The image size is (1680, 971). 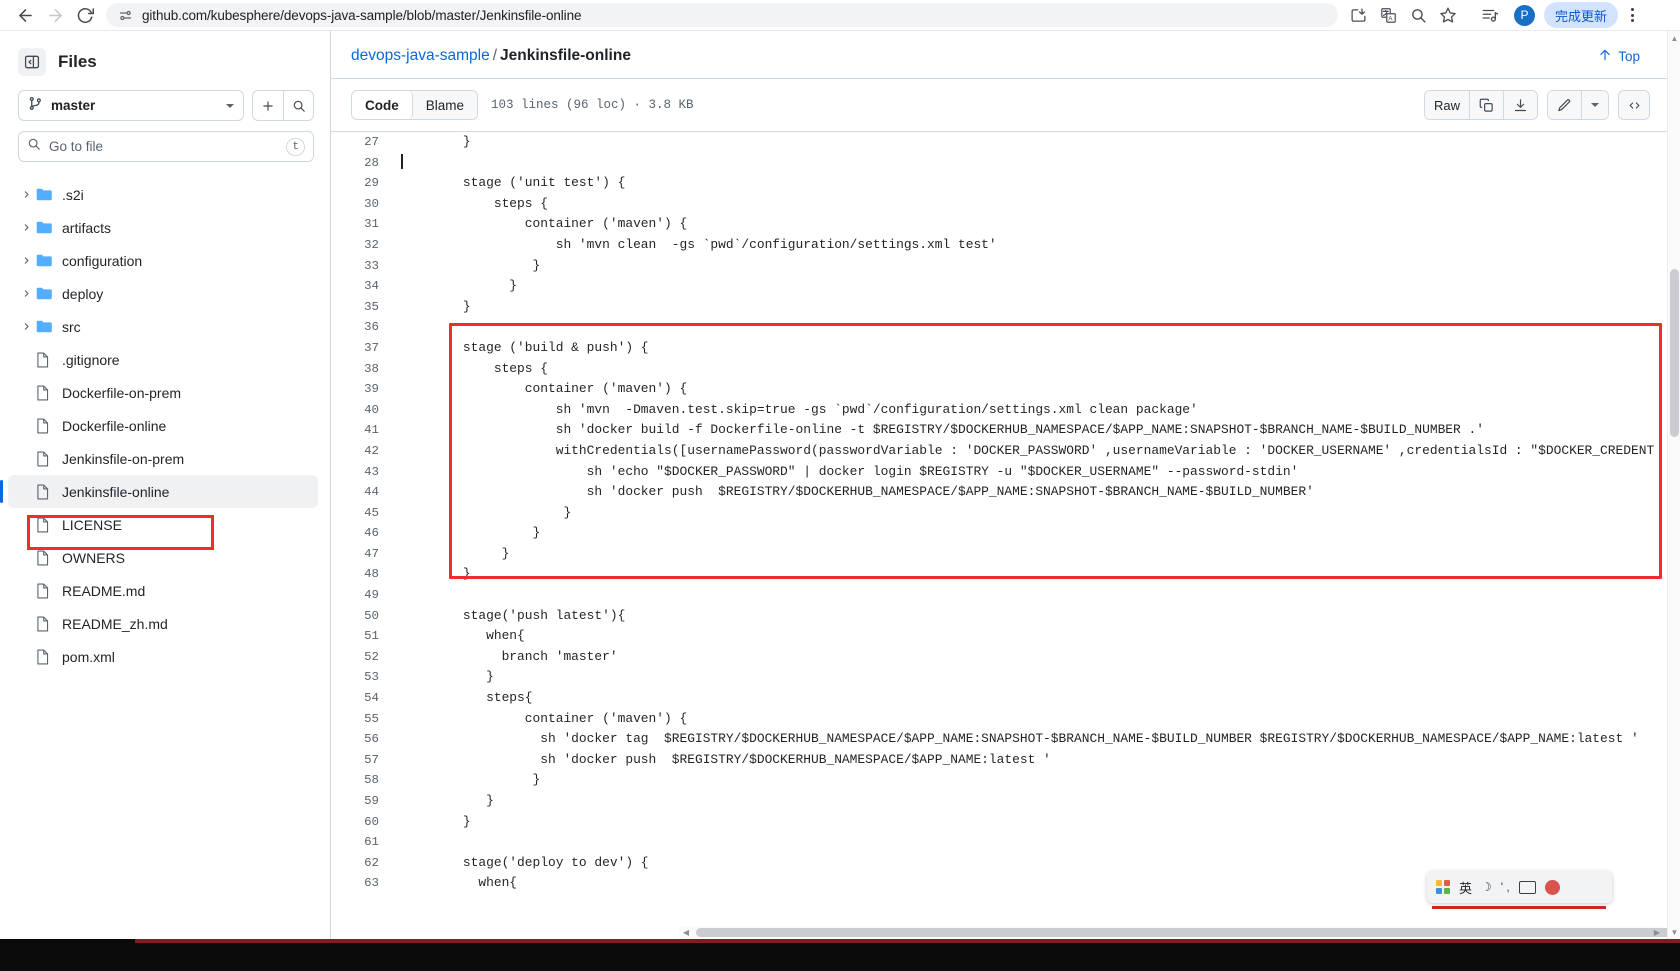 I want to click on search-icon, so click(x=298, y=105).